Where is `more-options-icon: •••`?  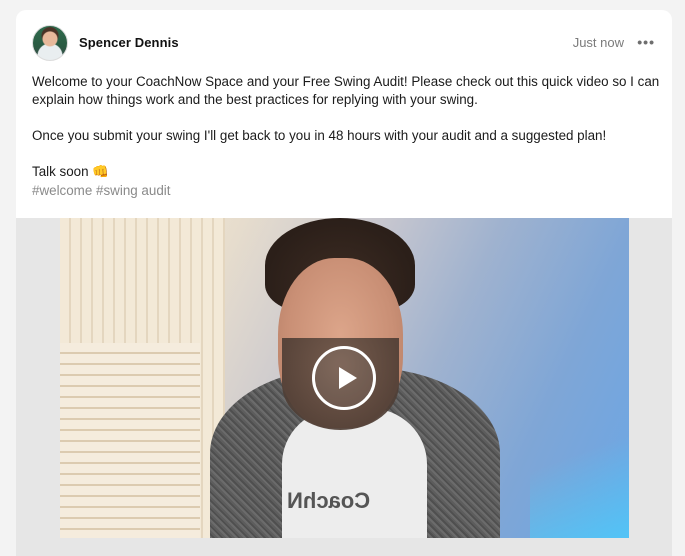
more-options-icon: ••• is located at coordinates (646, 42).